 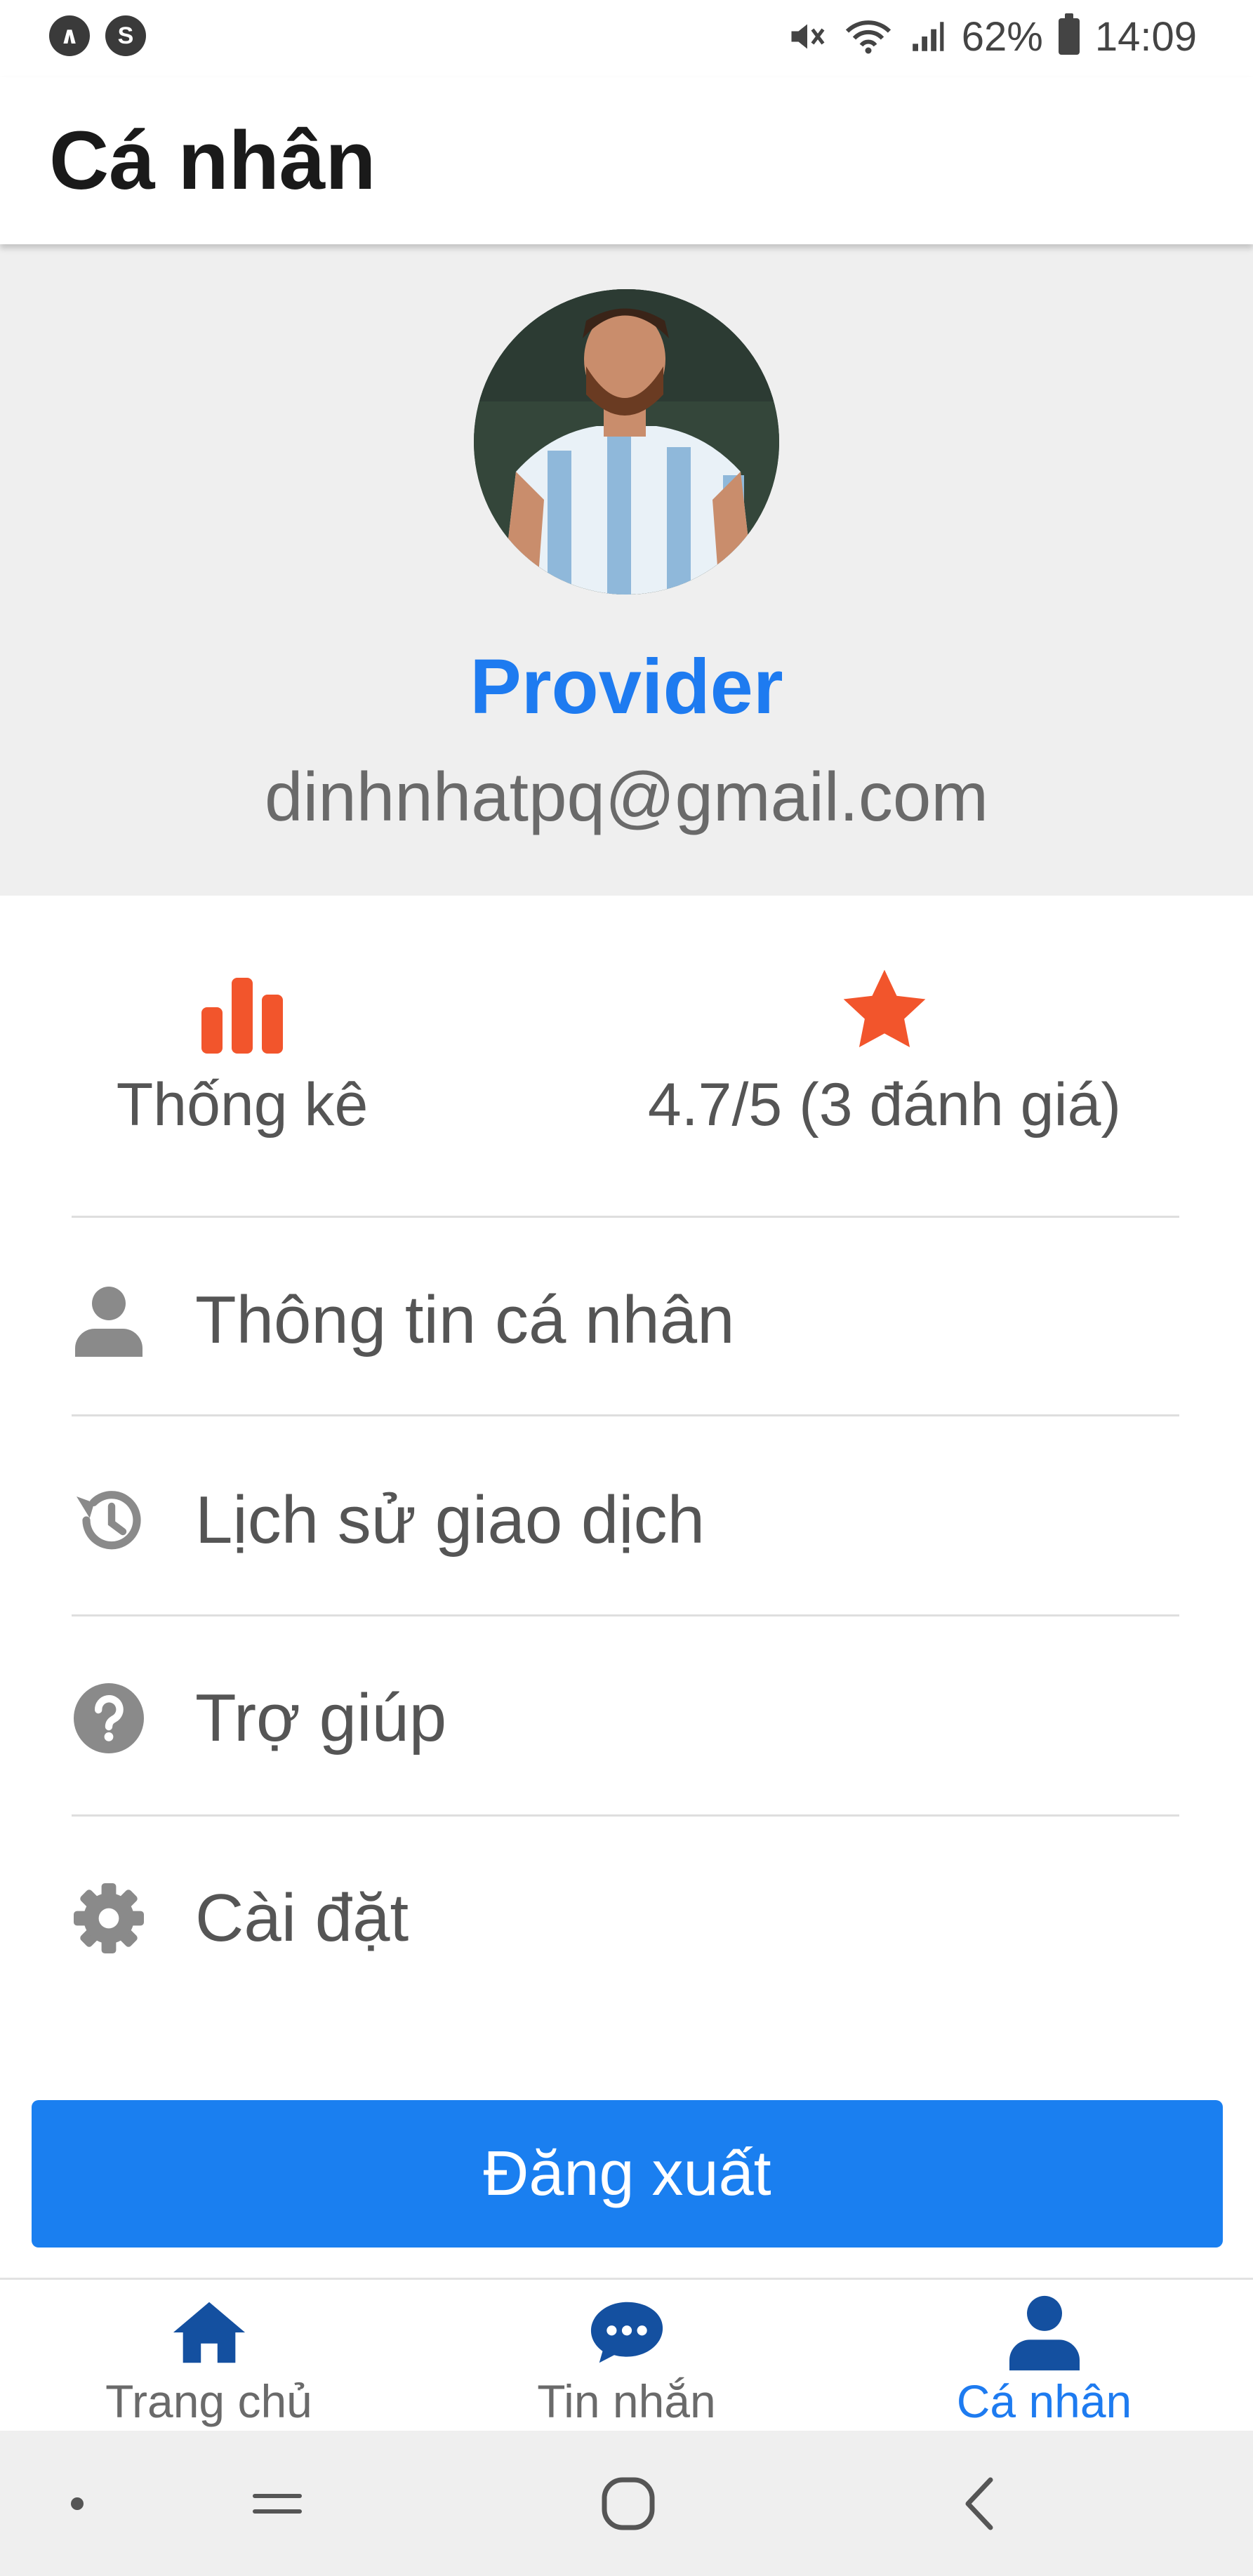 I want to click on statistics-button: Thống kê, so click(x=242, y=1050).